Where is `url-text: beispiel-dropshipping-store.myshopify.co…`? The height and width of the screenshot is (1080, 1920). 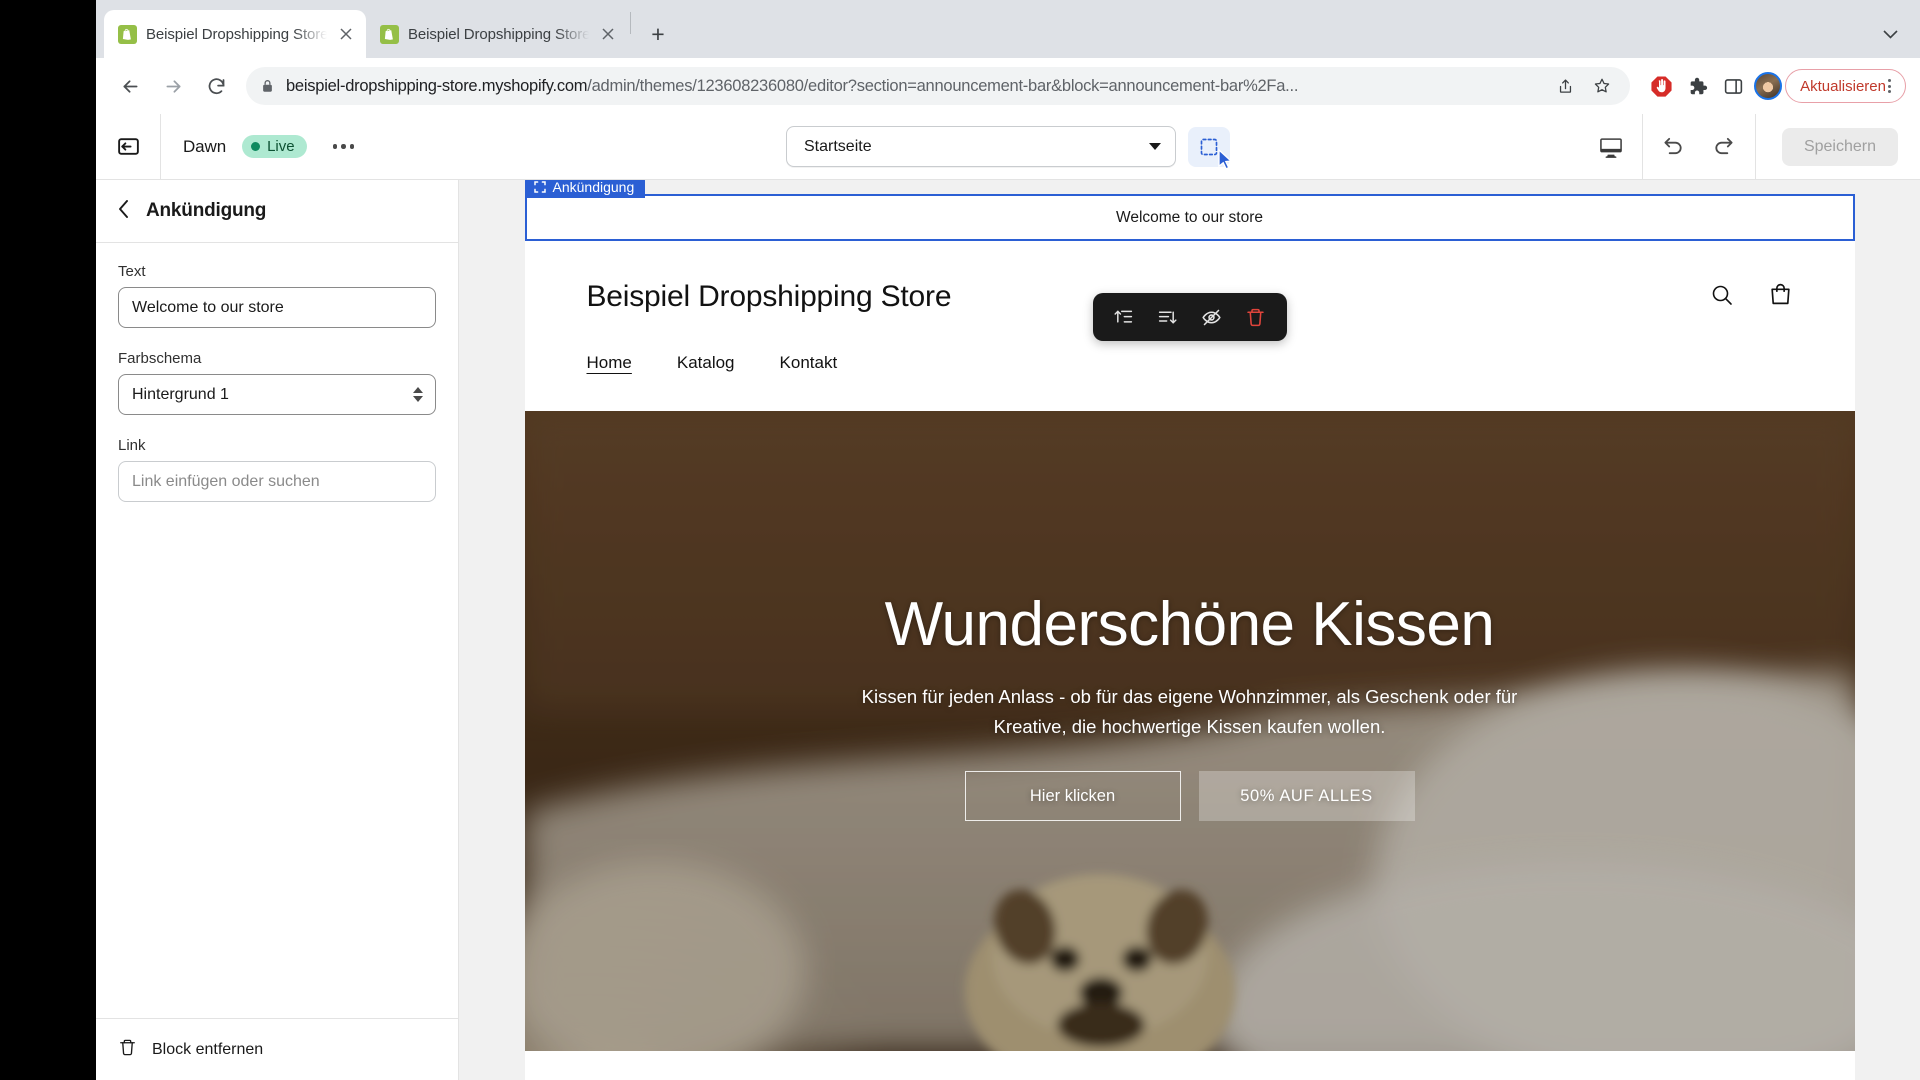 url-text: beispiel-dropshipping-store.myshopify.co… is located at coordinates (792, 85).